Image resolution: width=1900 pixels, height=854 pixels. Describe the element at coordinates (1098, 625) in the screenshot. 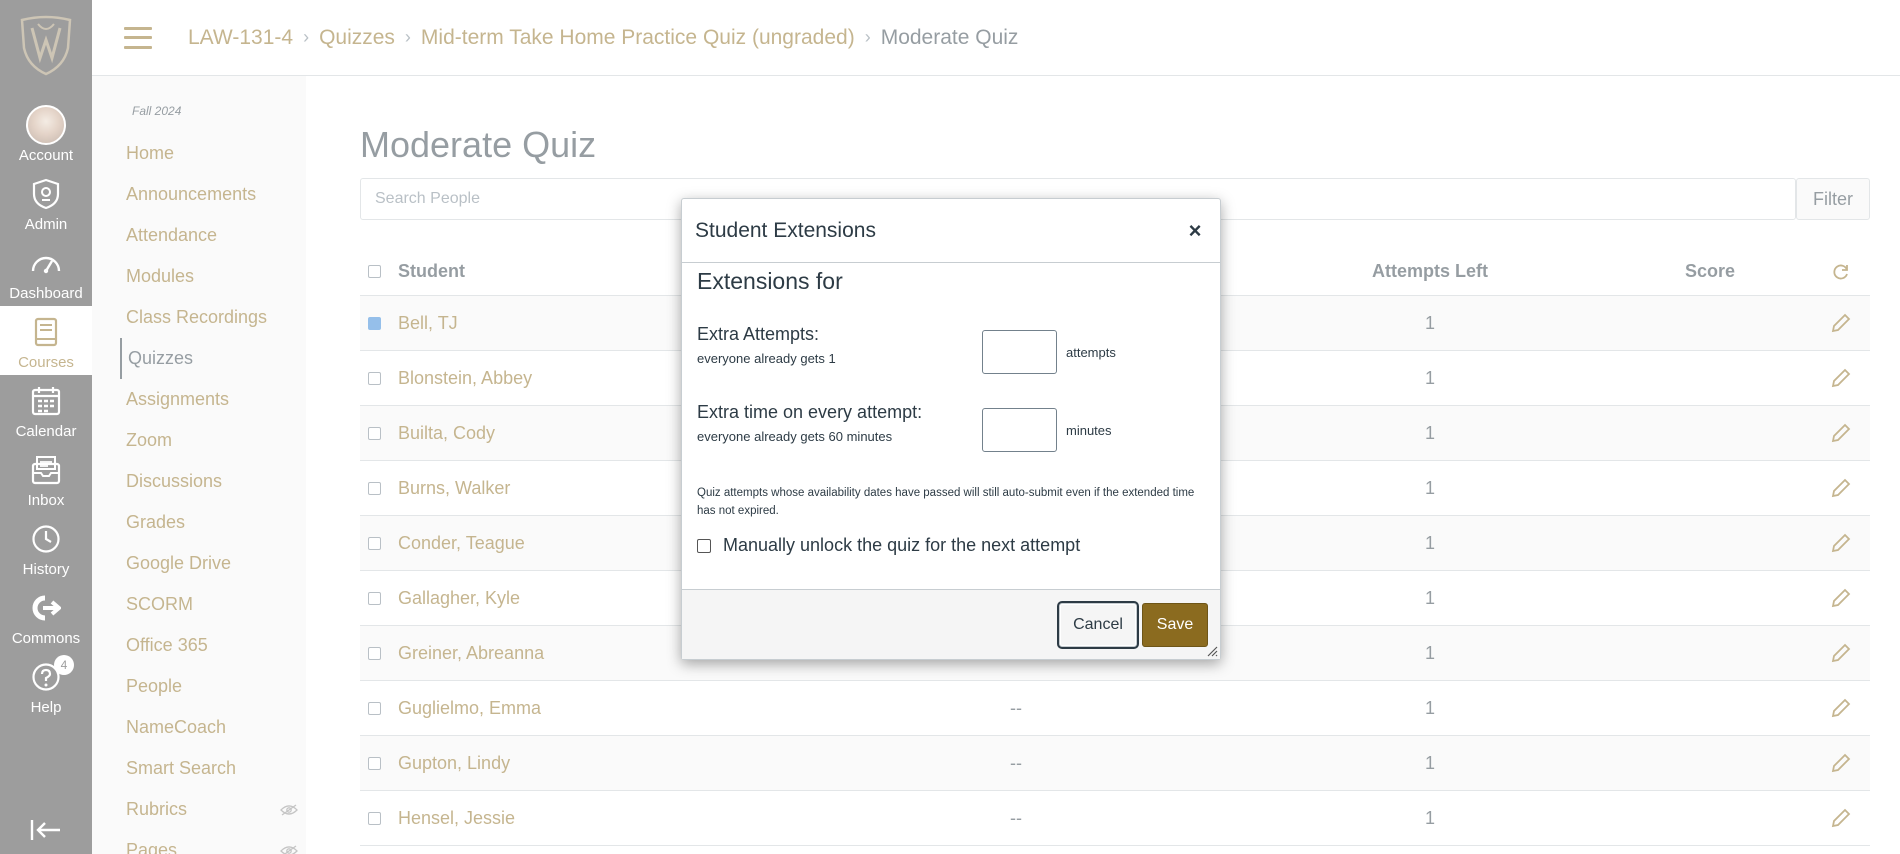

I see `cancel-button: Cancel` at that location.